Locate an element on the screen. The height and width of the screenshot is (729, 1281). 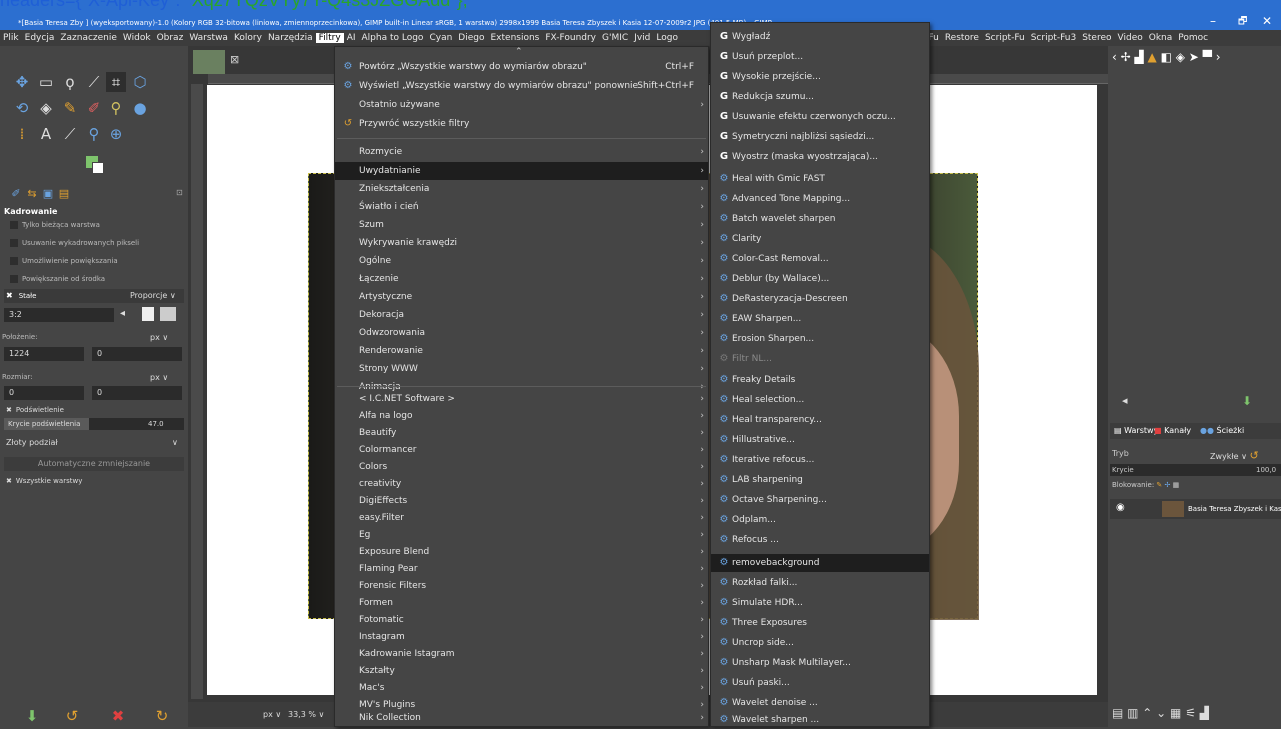
warp-icon: ⟲ is located at coordinates (22, 108).